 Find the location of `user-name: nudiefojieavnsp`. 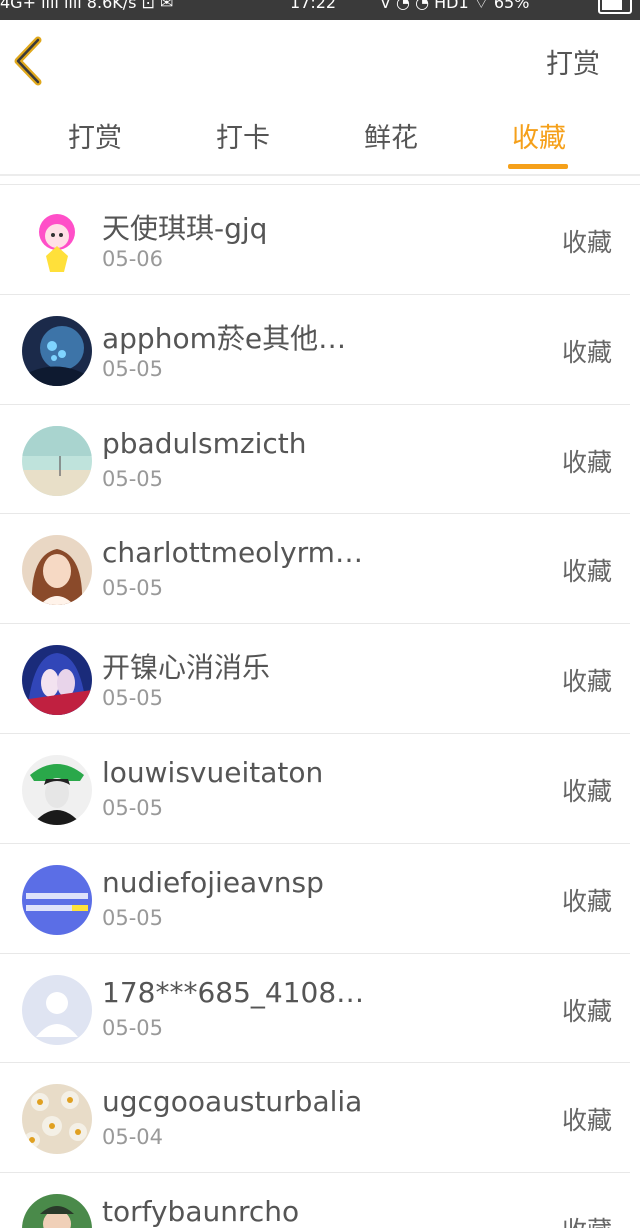

user-name: nudiefojieavnsp is located at coordinates (213, 882).